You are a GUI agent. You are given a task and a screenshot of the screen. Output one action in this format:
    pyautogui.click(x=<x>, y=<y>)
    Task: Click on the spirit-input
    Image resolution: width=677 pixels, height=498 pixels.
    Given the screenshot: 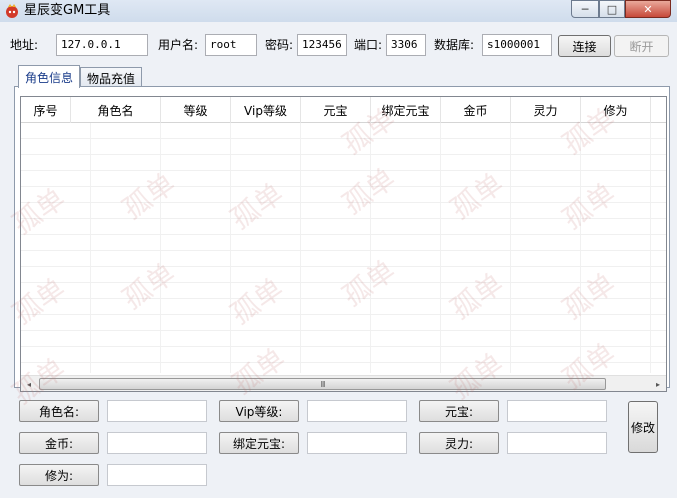 What is the action you would take?
    pyautogui.click(x=557, y=443)
    